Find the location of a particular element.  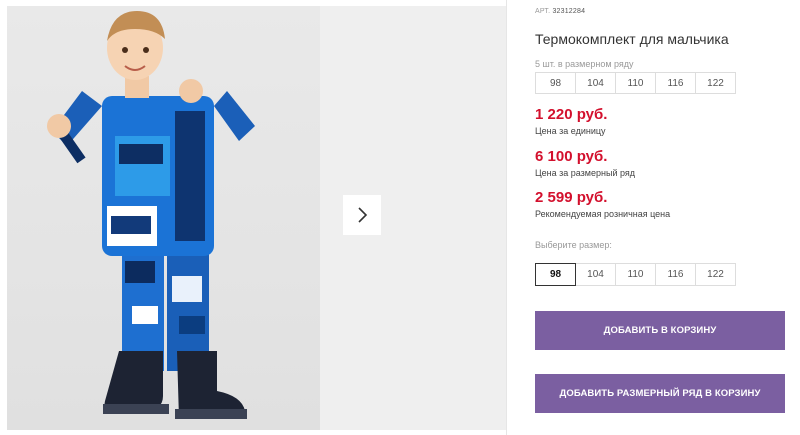

retail-price: 2 599 руб. is located at coordinates (571, 197).